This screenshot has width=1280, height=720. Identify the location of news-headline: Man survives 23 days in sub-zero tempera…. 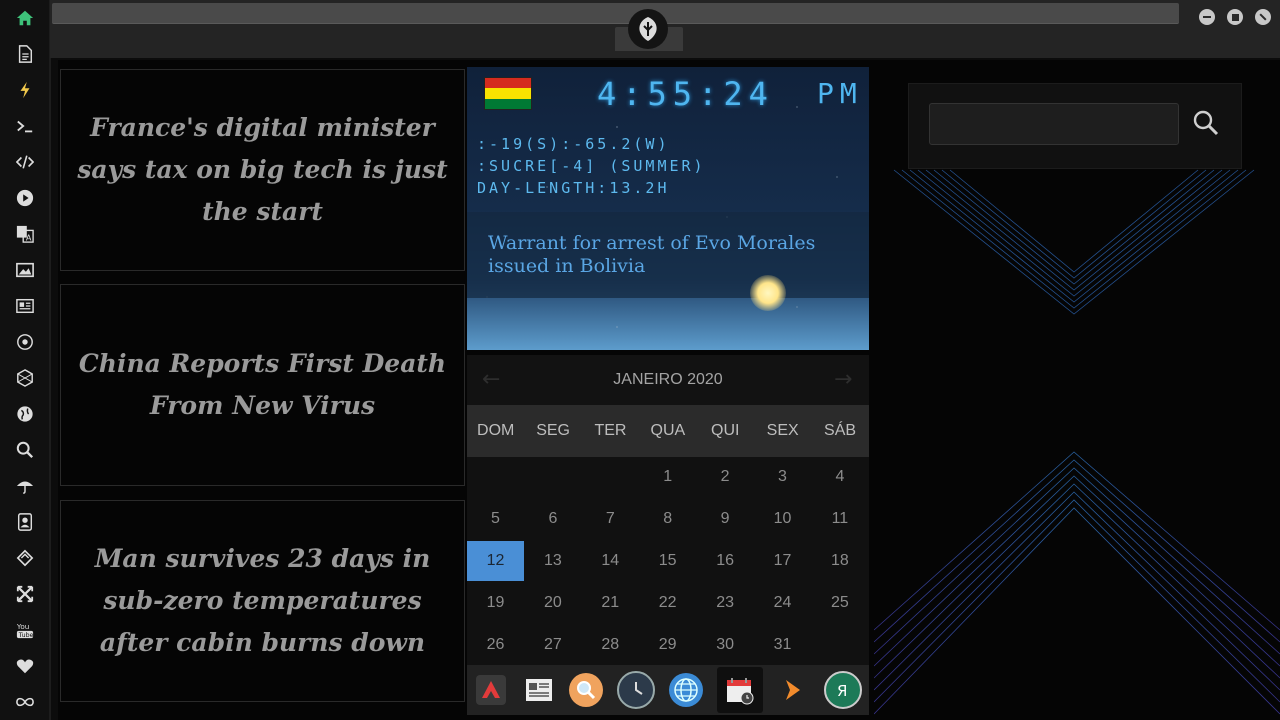
(262, 600).